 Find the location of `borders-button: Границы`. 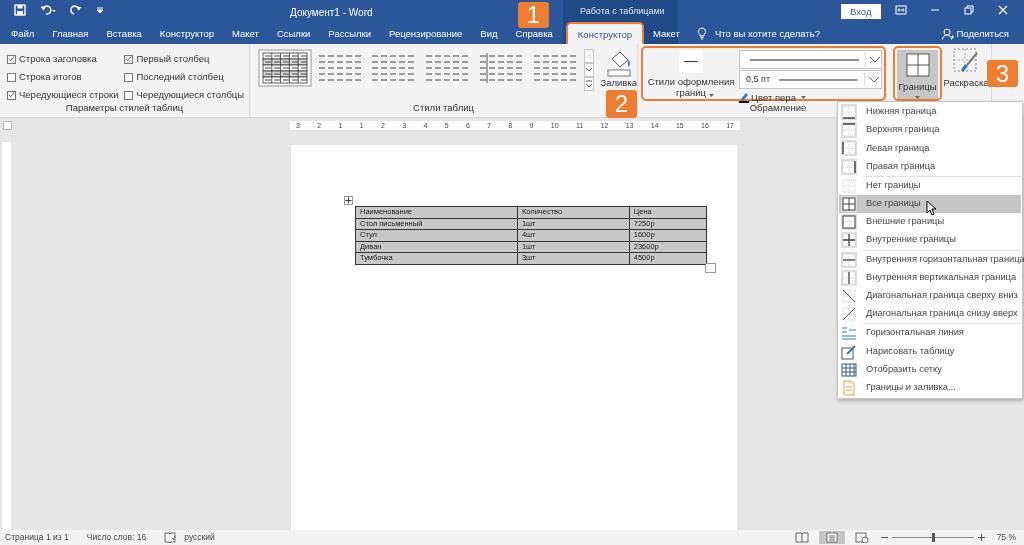

borders-button: Границы is located at coordinates (917, 74).